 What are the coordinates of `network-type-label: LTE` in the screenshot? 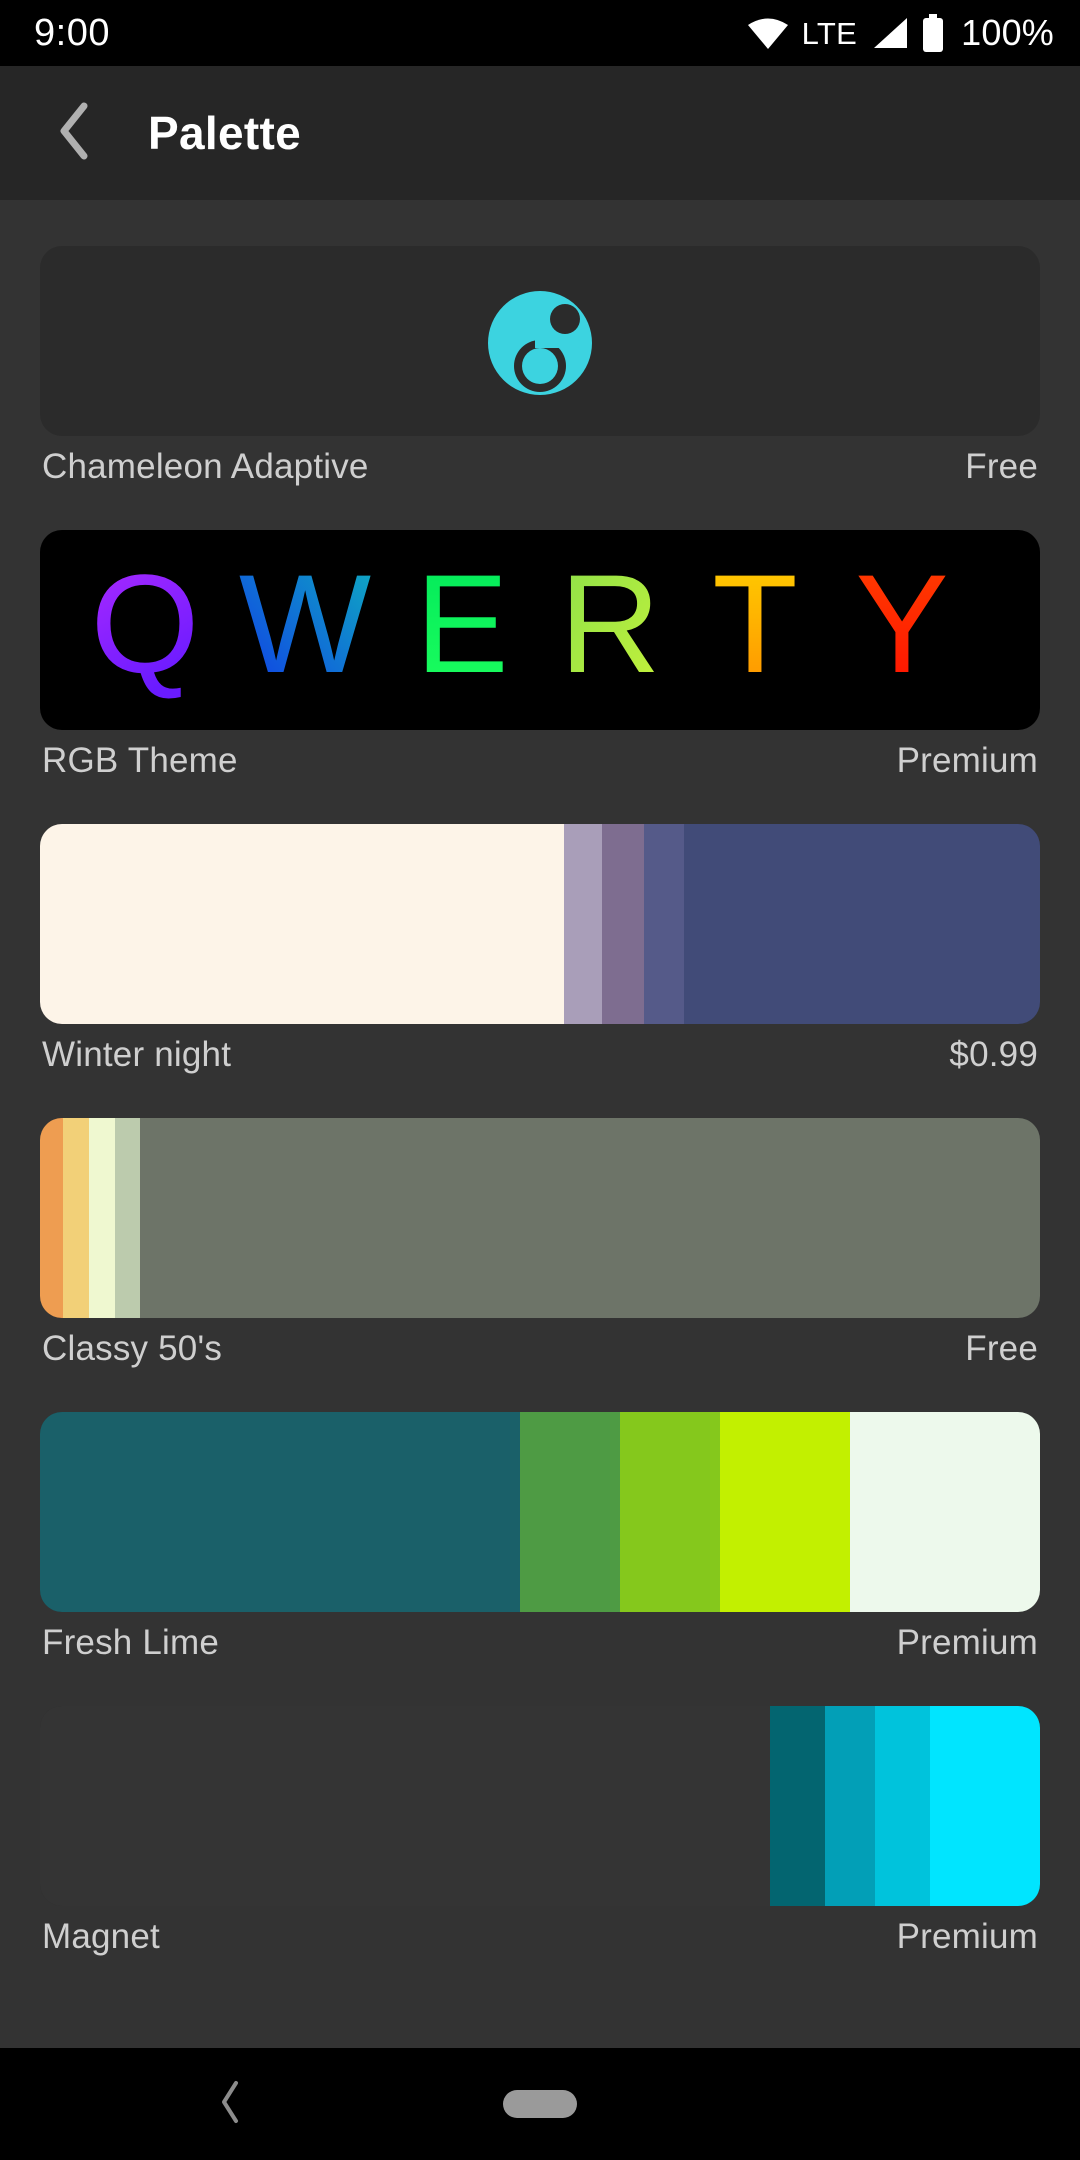 It's located at (829, 33).